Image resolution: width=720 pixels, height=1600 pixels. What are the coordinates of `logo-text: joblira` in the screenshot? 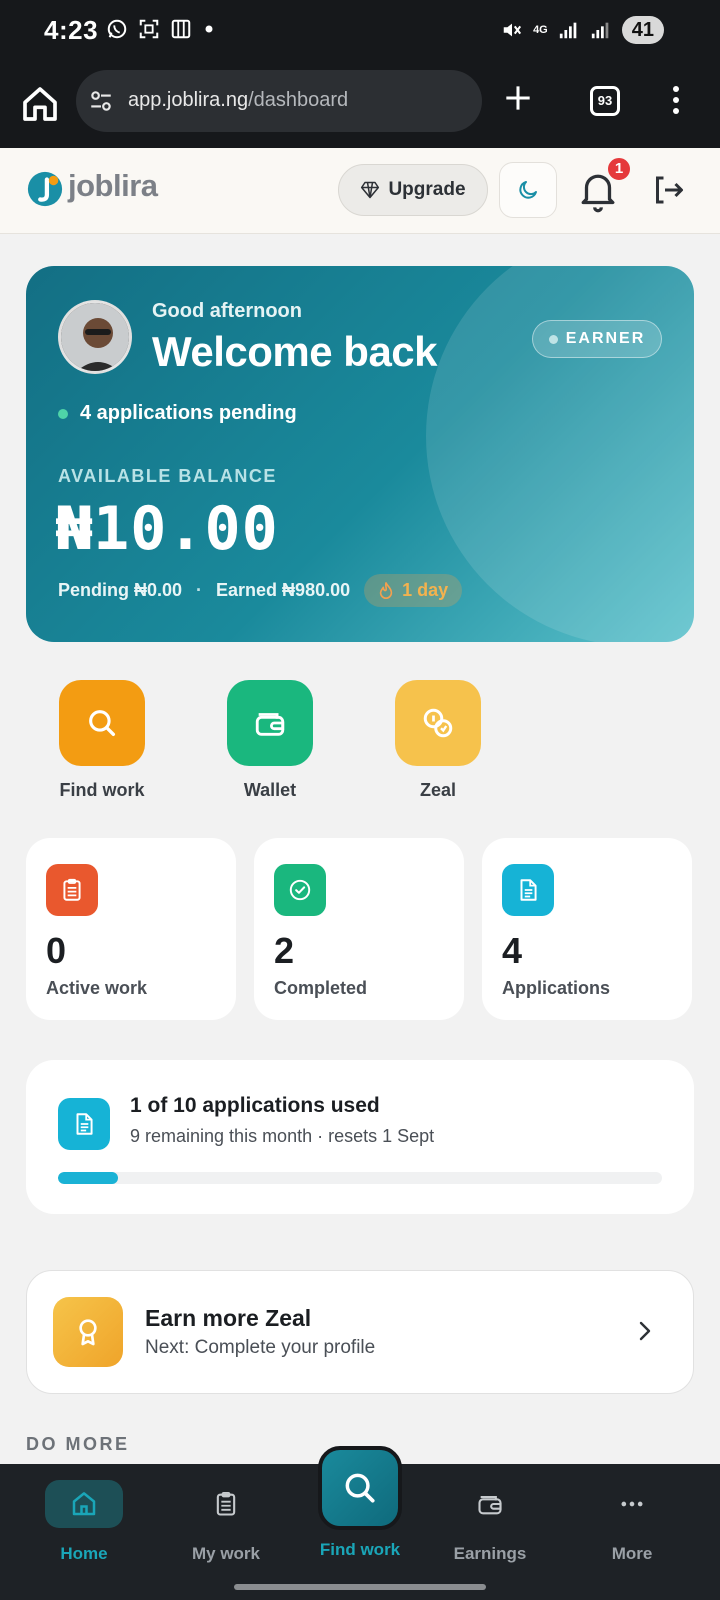 It's located at (113, 186).